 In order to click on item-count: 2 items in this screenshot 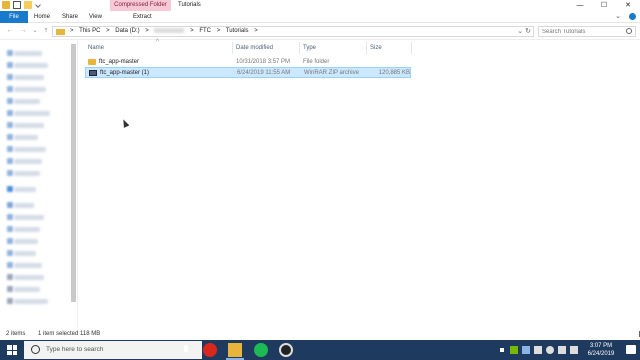, I will do `click(16, 334)`.